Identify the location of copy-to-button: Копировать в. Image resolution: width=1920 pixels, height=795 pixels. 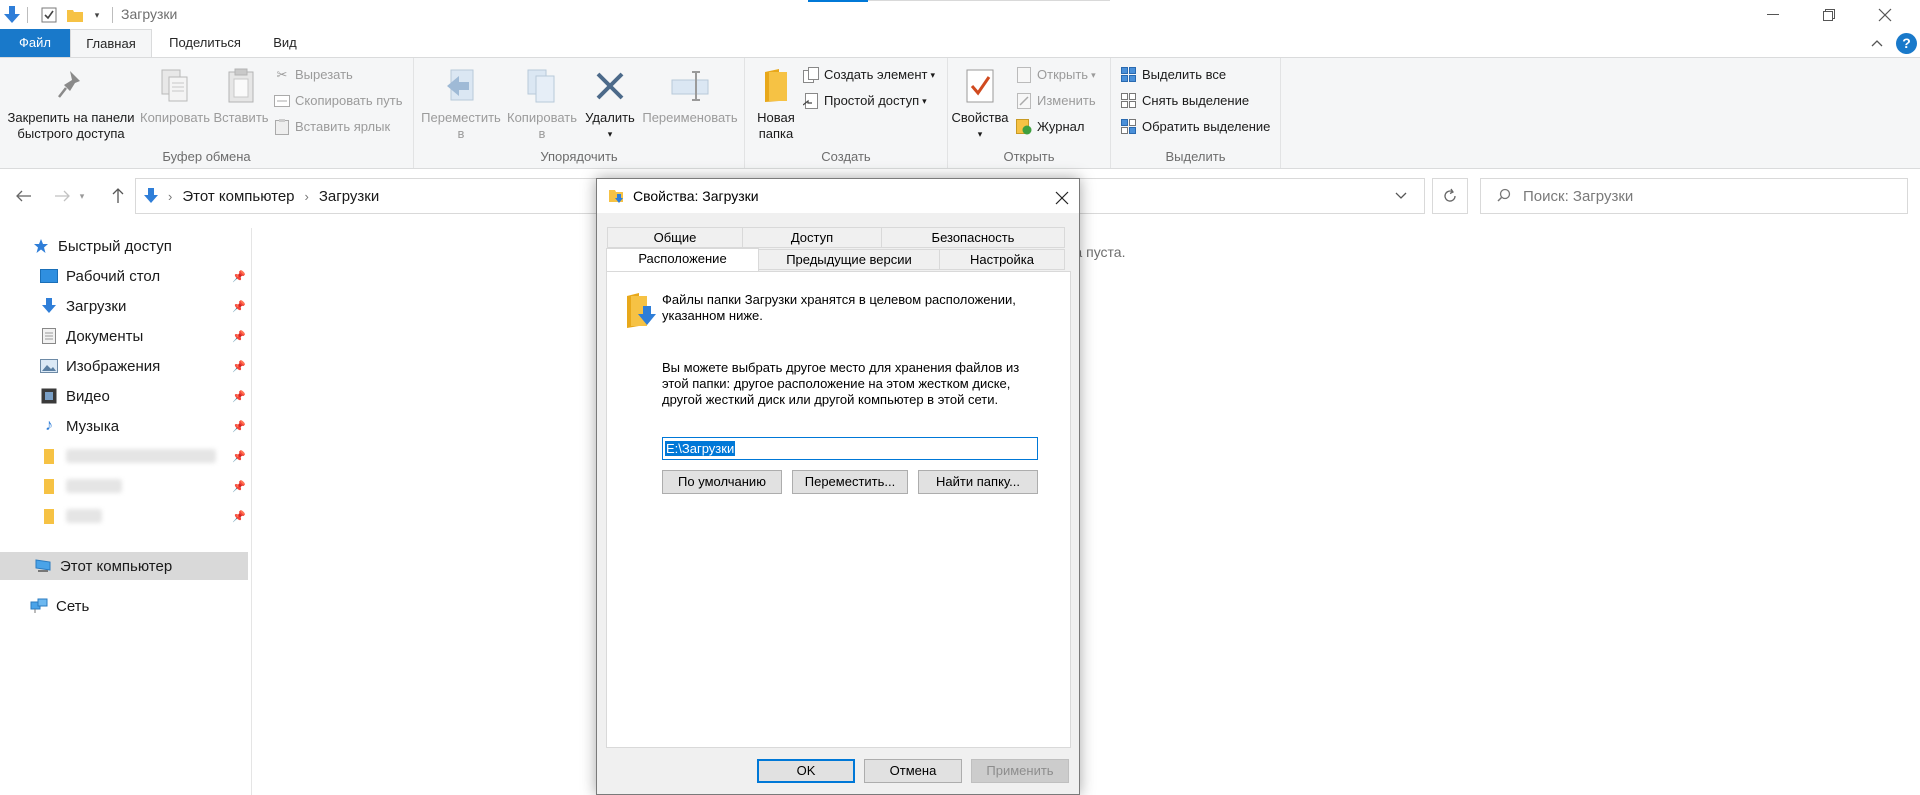
(542, 104).